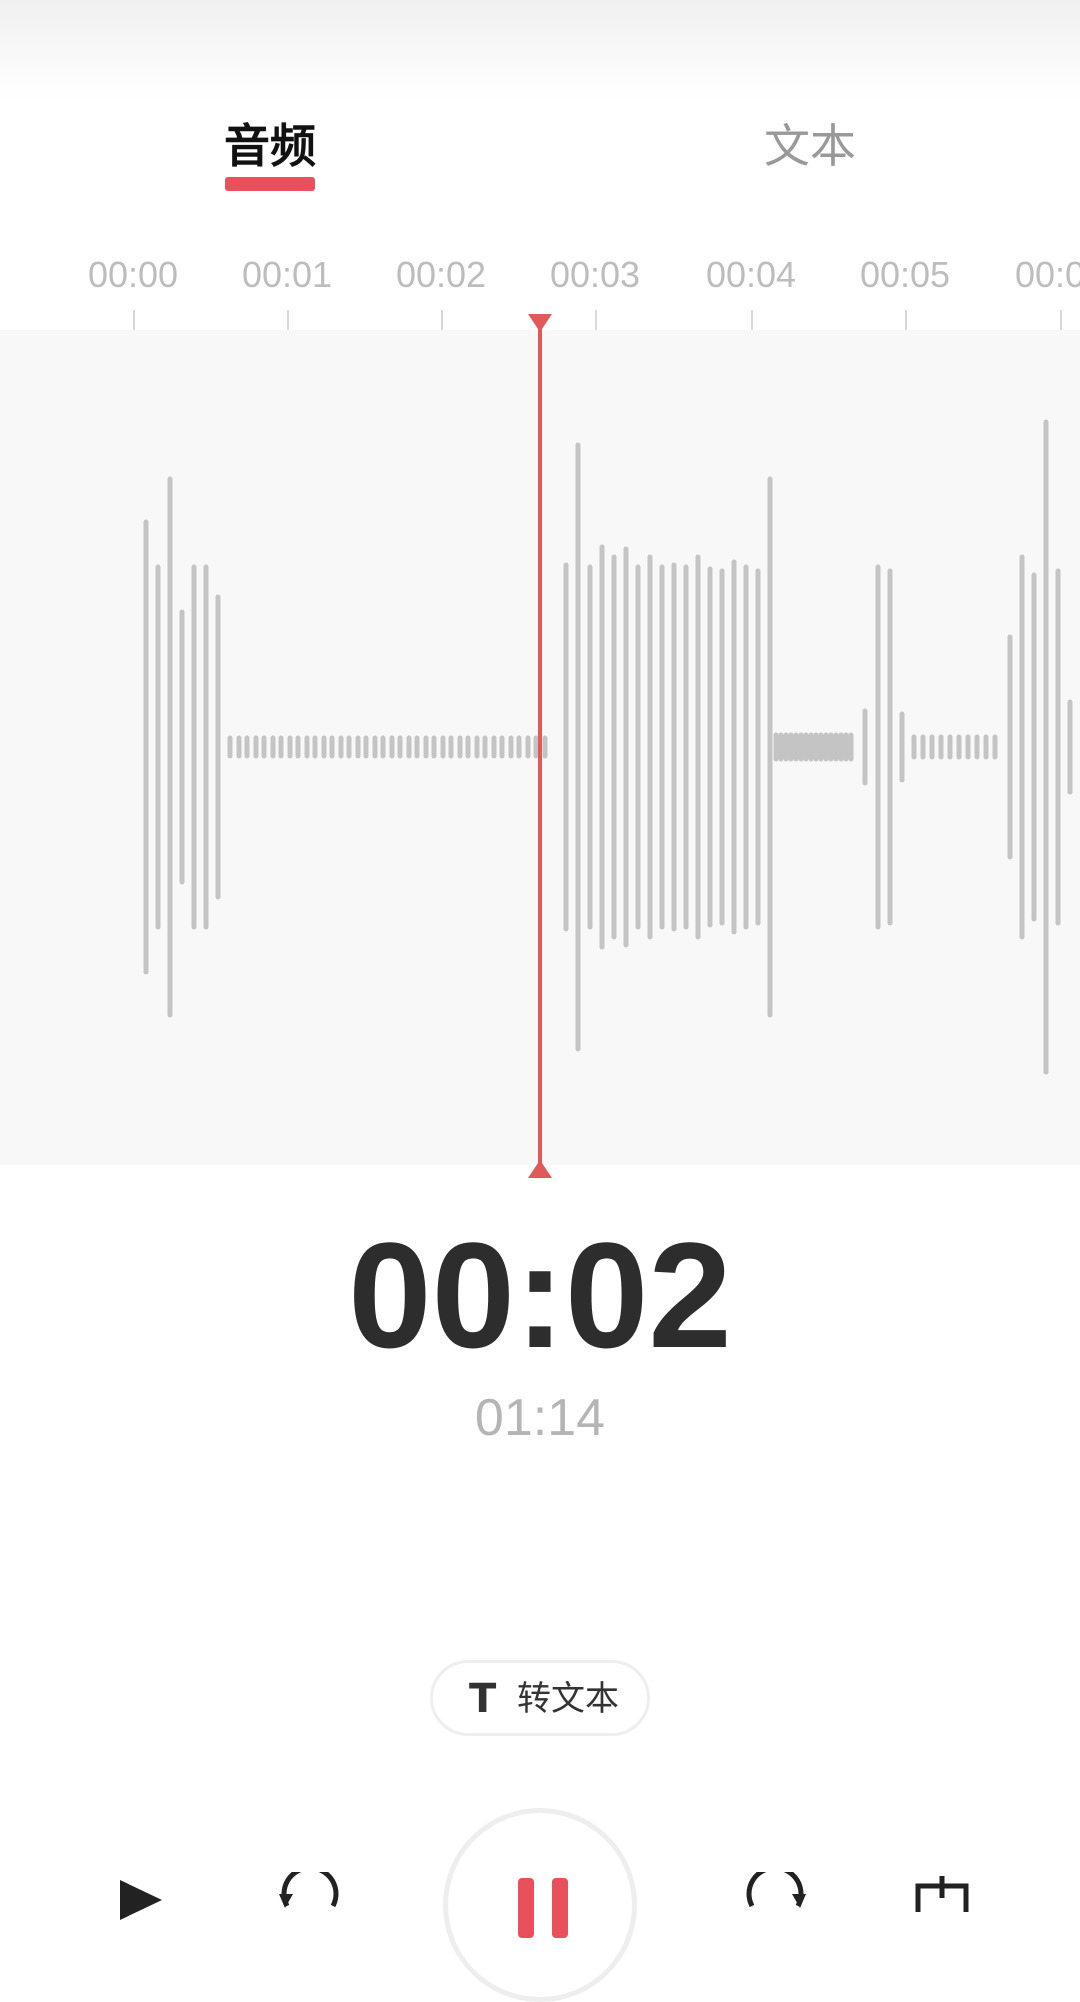 This screenshot has height=2002, width=1080. What do you see at coordinates (568, 1699) in the screenshot?
I see `transcribe-label: 转文本` at bounding box center [568, 1699].